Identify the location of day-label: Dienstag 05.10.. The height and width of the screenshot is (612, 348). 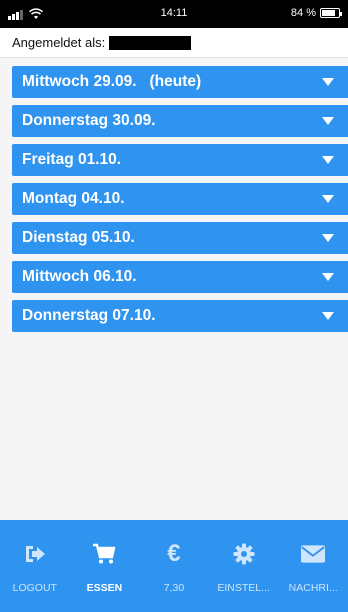
(78, 237).